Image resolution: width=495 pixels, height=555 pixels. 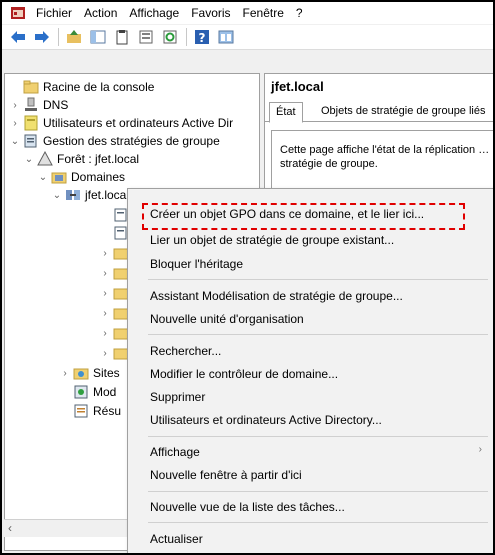 What do you see at coordinates (480, 449) in the screenshot?
I see `submenu-arrow-icon: ›` at bounding box center [480, 449].